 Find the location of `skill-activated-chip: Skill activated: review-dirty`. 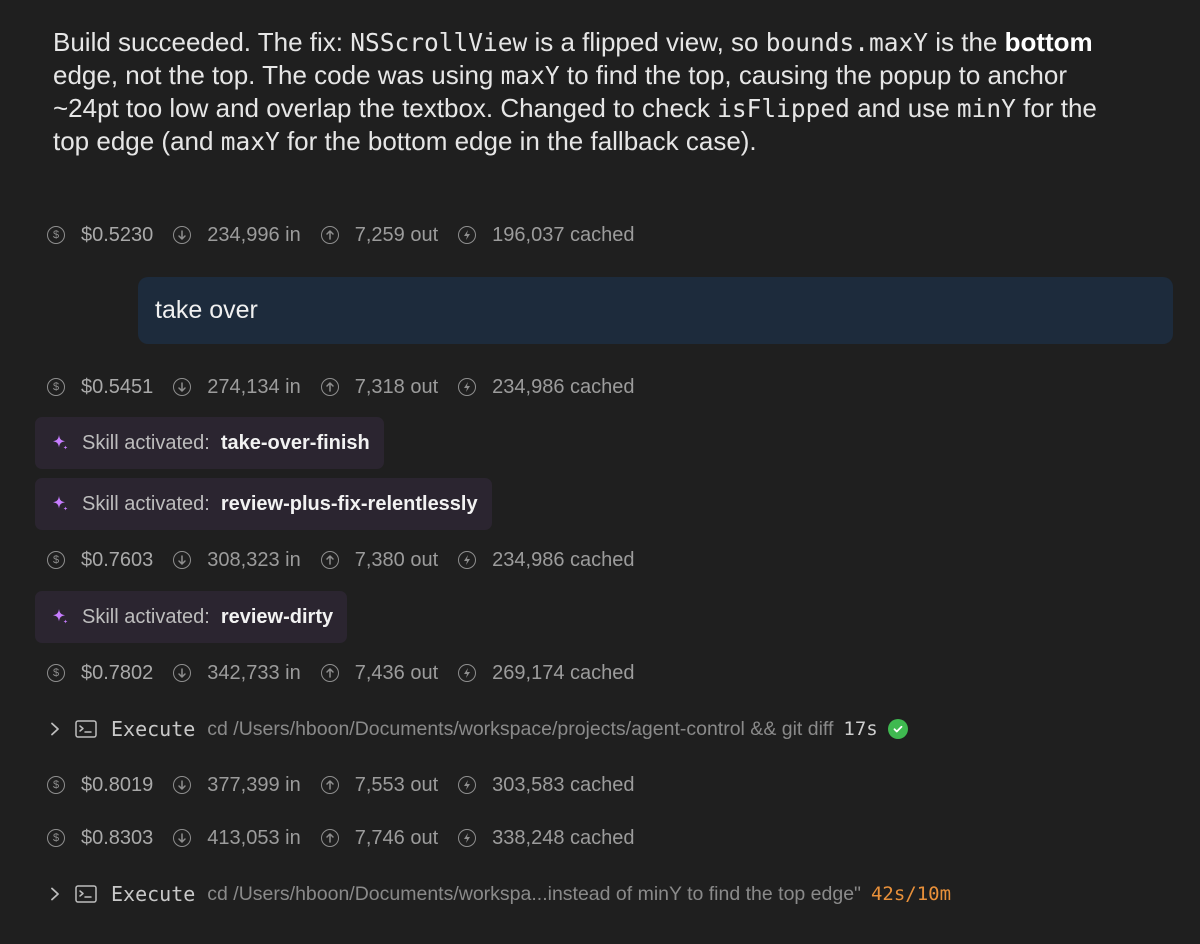

skill-activated-chip: Skill activated: review-dirty is located at coordinates (191, 617).